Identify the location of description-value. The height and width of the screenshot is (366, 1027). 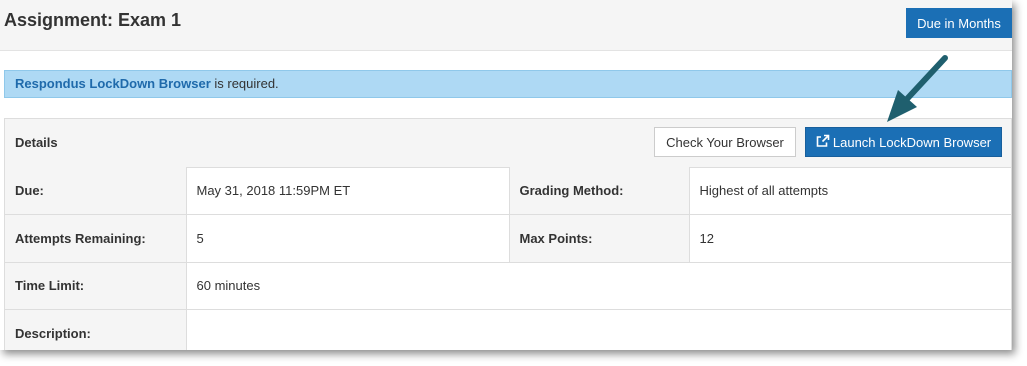
(598, 329).